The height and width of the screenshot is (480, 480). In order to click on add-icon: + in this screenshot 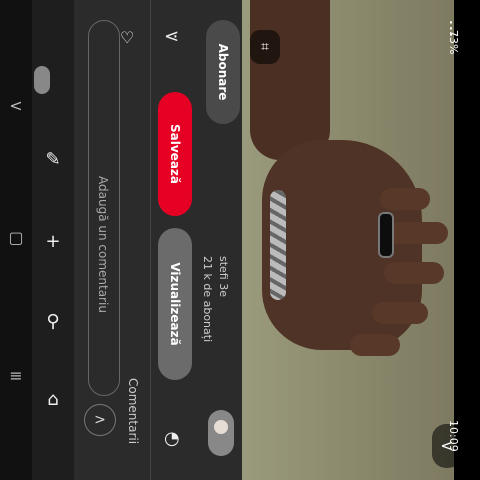, I will do `click(53, 242)`.